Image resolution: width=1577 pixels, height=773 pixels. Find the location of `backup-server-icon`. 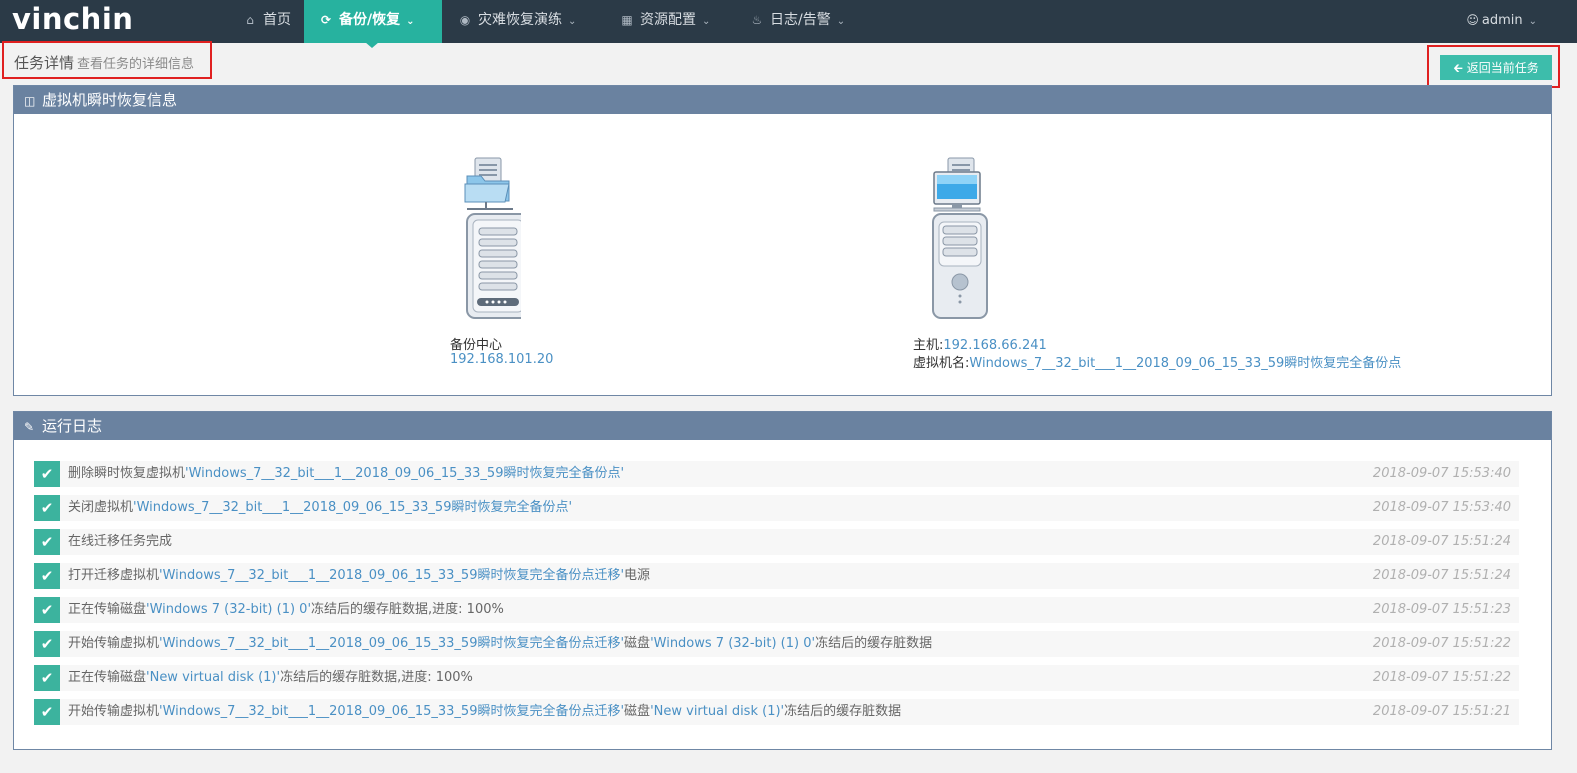

backup-server-icon is located at coordinates (492, 238).